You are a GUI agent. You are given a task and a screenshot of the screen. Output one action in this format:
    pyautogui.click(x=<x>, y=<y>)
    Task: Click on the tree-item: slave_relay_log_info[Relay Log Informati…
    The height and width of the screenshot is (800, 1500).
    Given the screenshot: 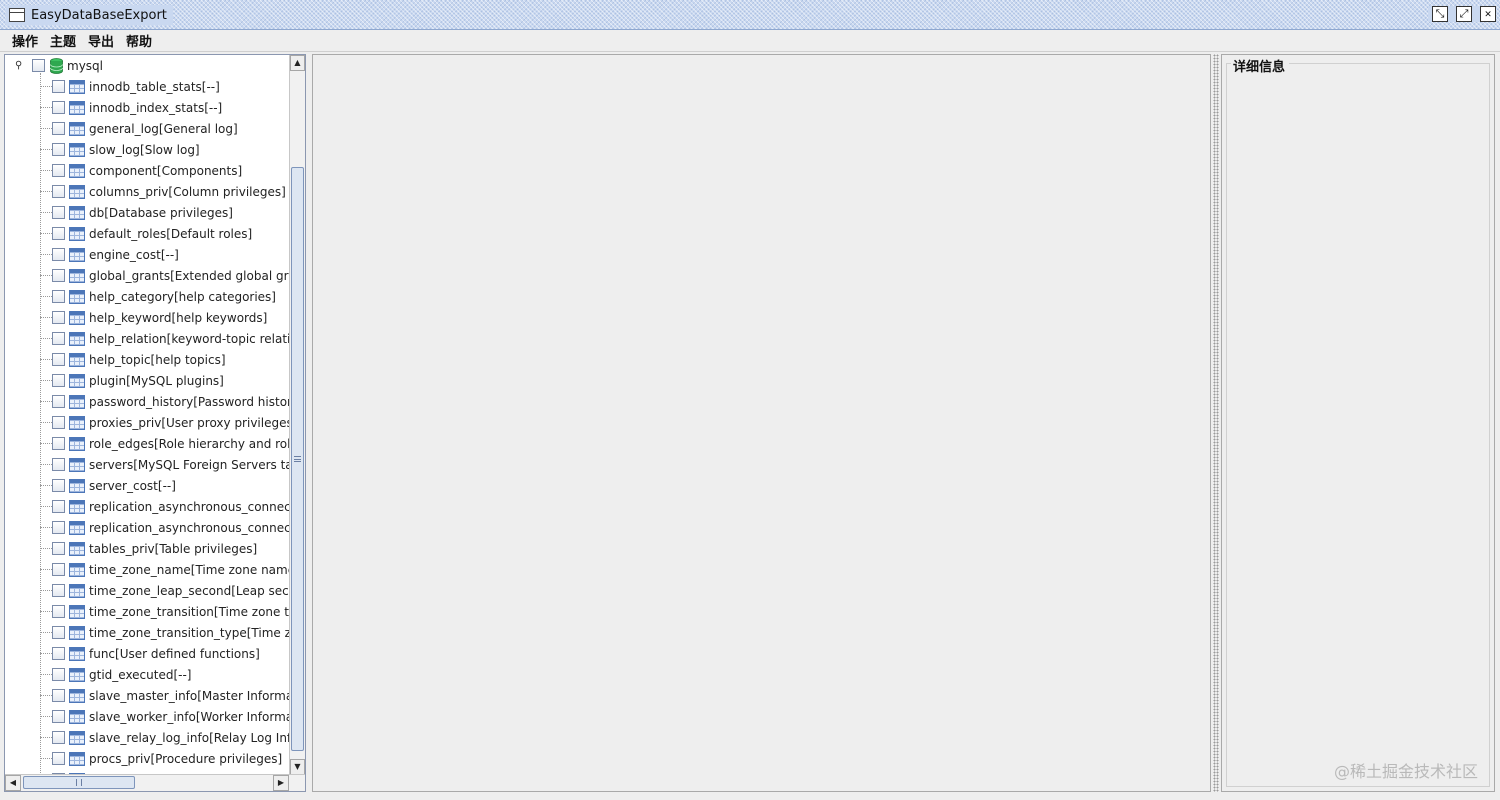 What is the action you would take?
    pyautogui.click(x=147, y=737)
    